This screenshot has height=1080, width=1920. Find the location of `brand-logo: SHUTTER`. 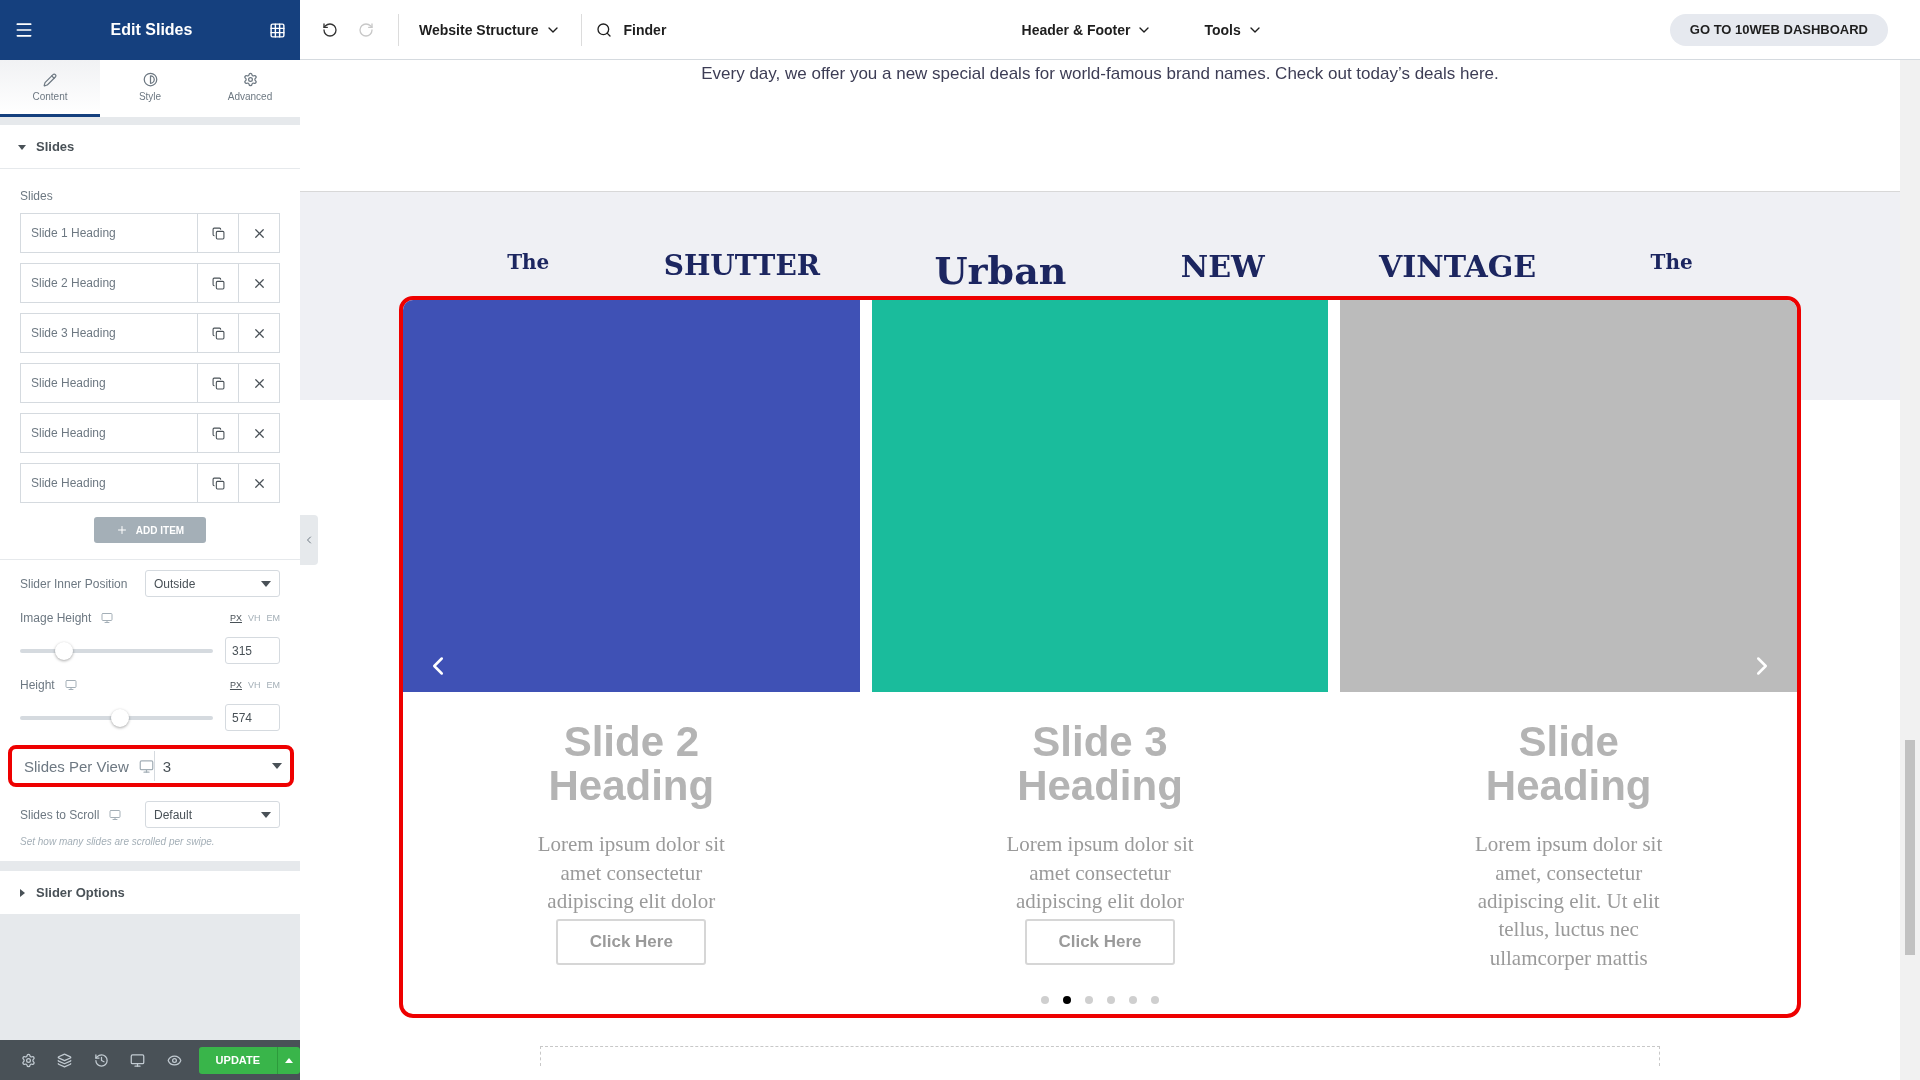

brand-logo: SHUTTER is located at coordinates (742, 266).